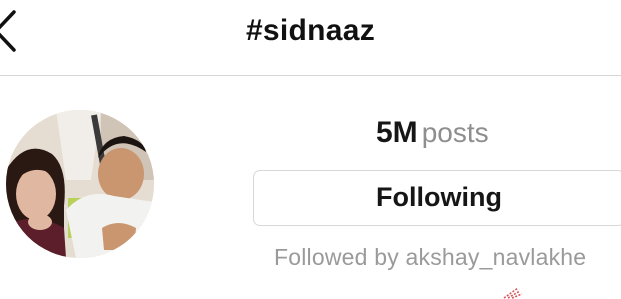  Describe the element at coordinates (310, 30) in the screenshot. I see `page-title: #sidnaaz` at that location.